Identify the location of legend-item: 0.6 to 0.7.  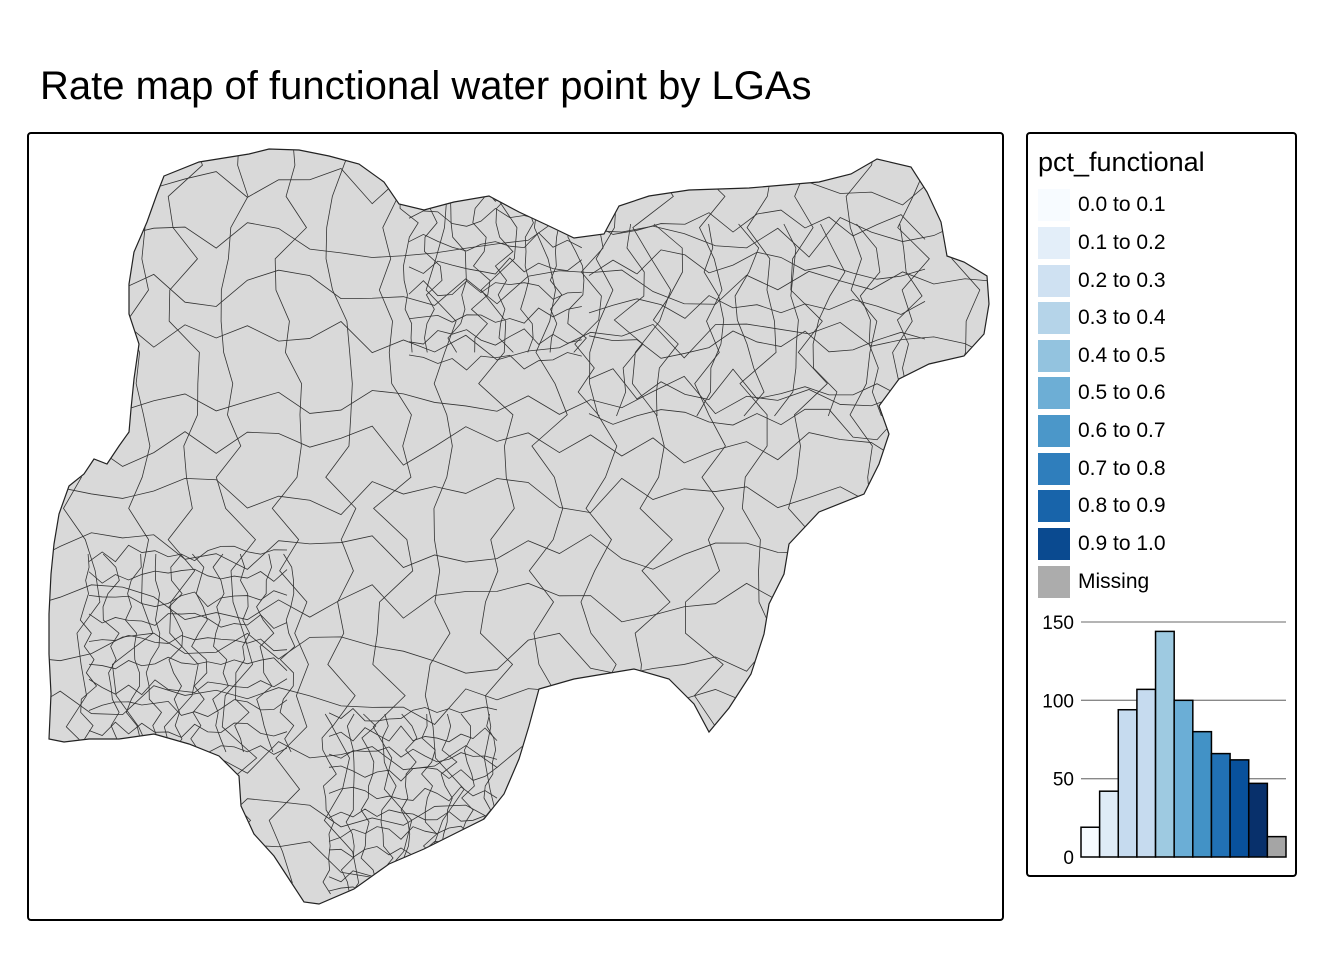
(1163, 431).